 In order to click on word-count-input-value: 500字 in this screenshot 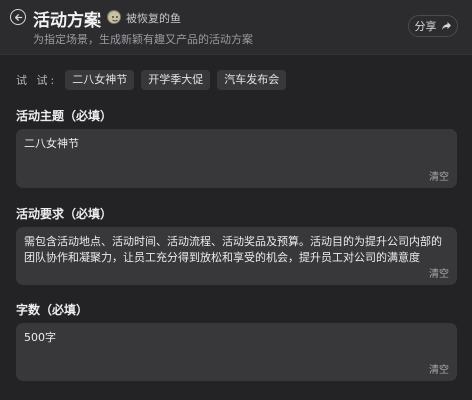, I will do `click(40, 337)`.